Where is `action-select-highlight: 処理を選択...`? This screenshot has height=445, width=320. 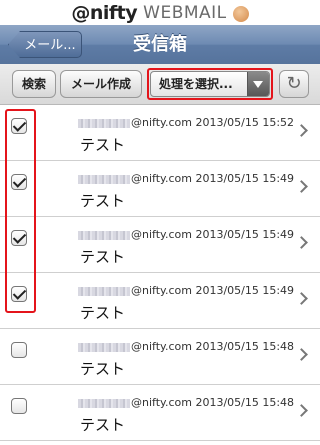
action-select-highlight: 処理を選択... is located at coordinates (210, 84).